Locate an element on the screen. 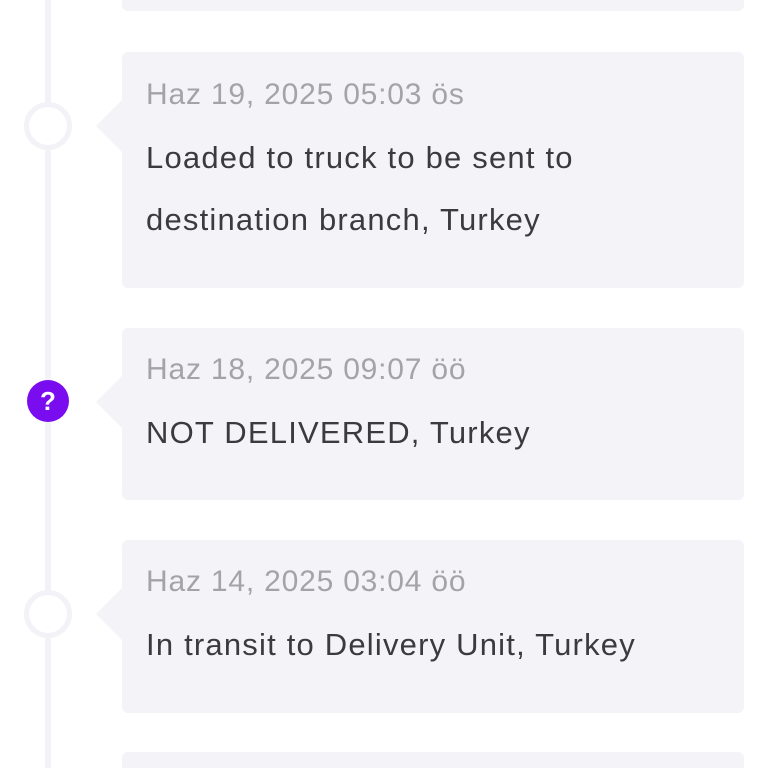 This screenshot has width=768, height=768. event-description-continued: destination branch, Turkey is located at coordinates (343, 219).